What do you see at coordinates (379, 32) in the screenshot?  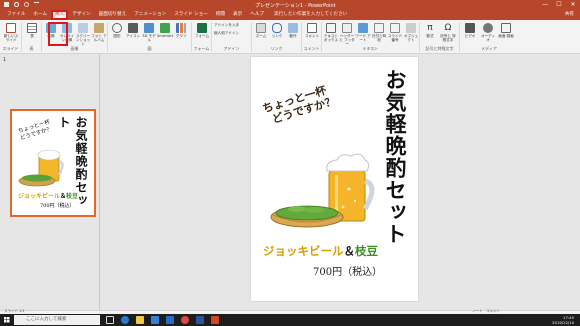 I see `date-time-button: 日付と時刻` at bounding box center [379, 32].